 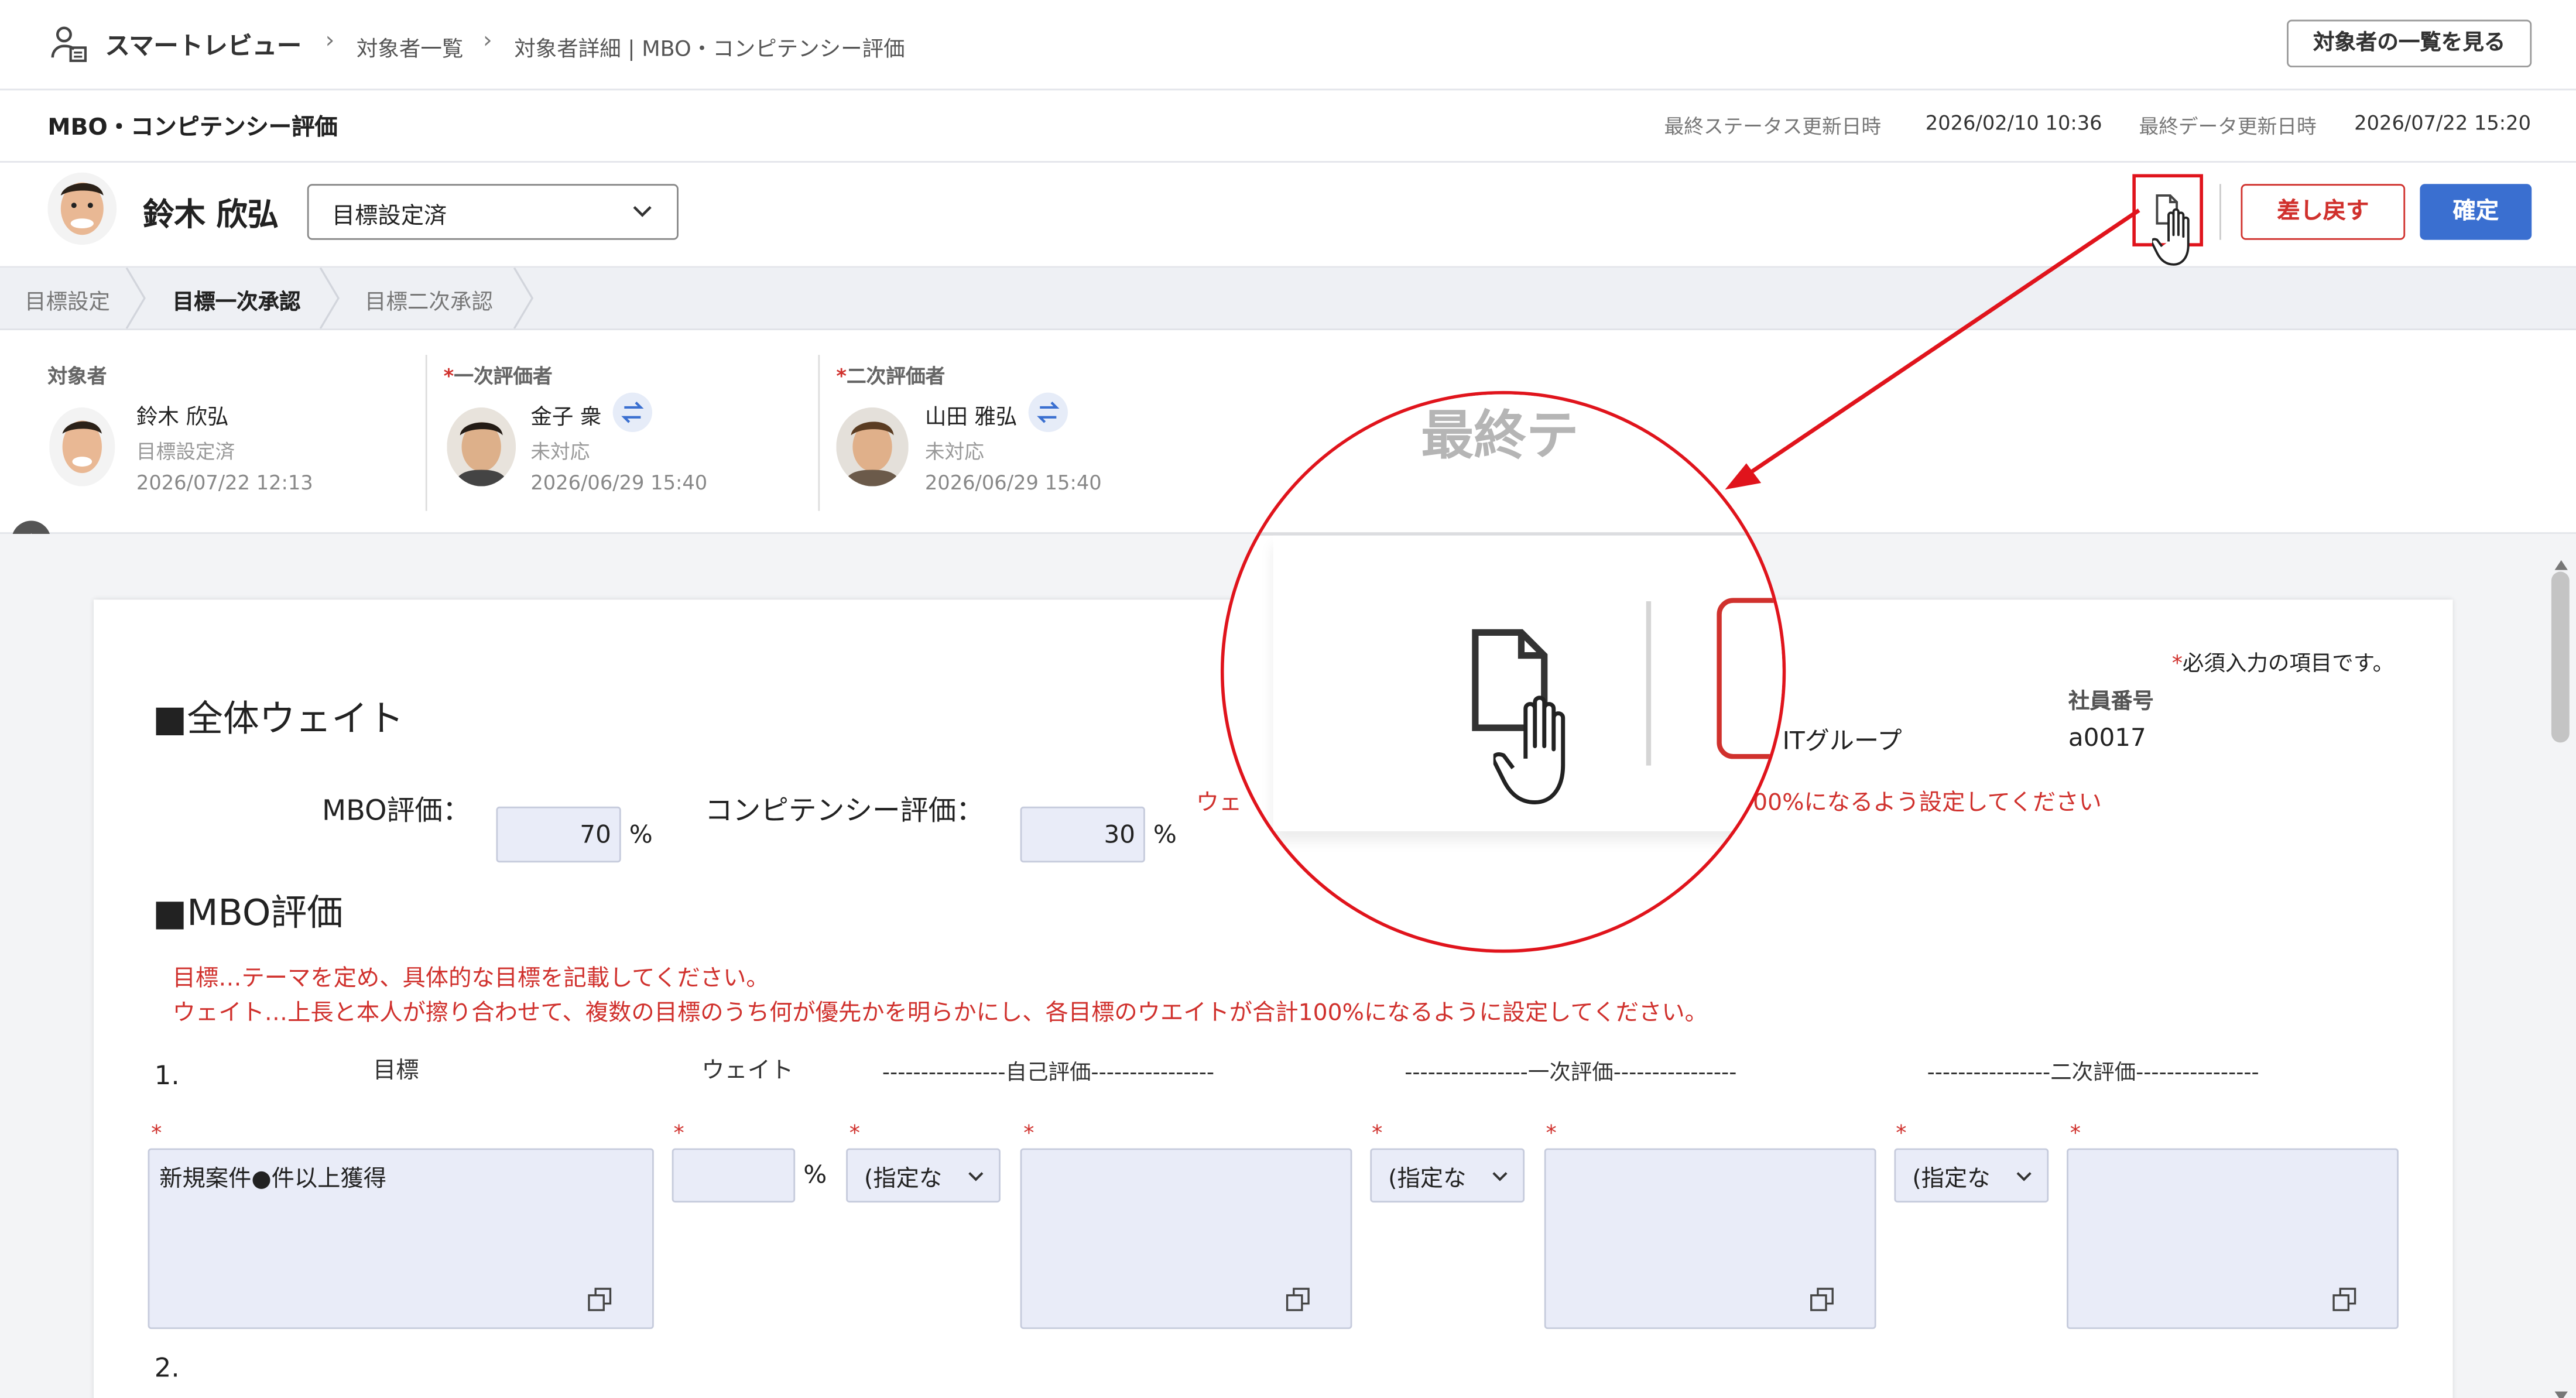 I want to click on column-second-eval: ----------------二次評価----------------, so click(x=2093, y=1074).